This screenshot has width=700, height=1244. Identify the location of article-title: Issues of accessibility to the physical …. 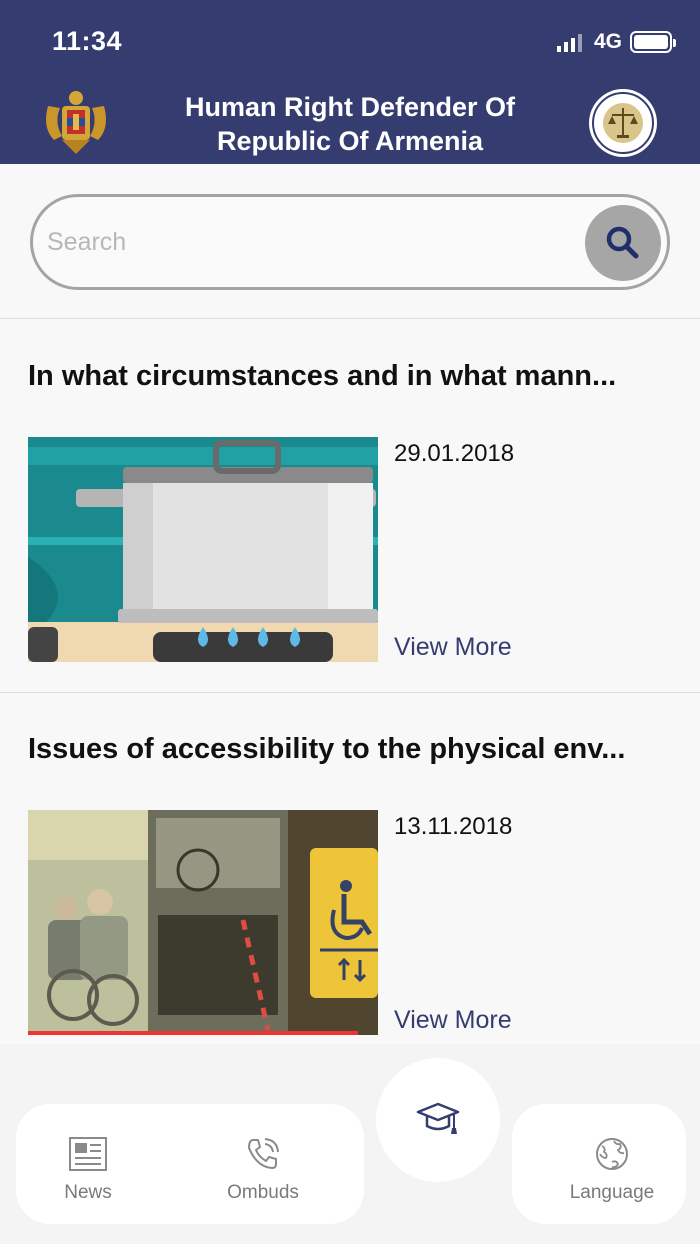
(353, 749).